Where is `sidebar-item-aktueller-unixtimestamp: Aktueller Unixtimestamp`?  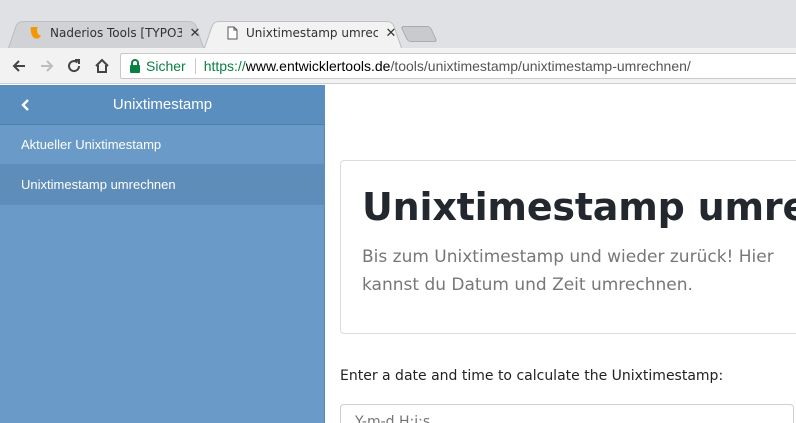 sidebar-item-aktueller-unixtimestamp: Aktueller Unixtimestamp is located at coordinates (162, 145).